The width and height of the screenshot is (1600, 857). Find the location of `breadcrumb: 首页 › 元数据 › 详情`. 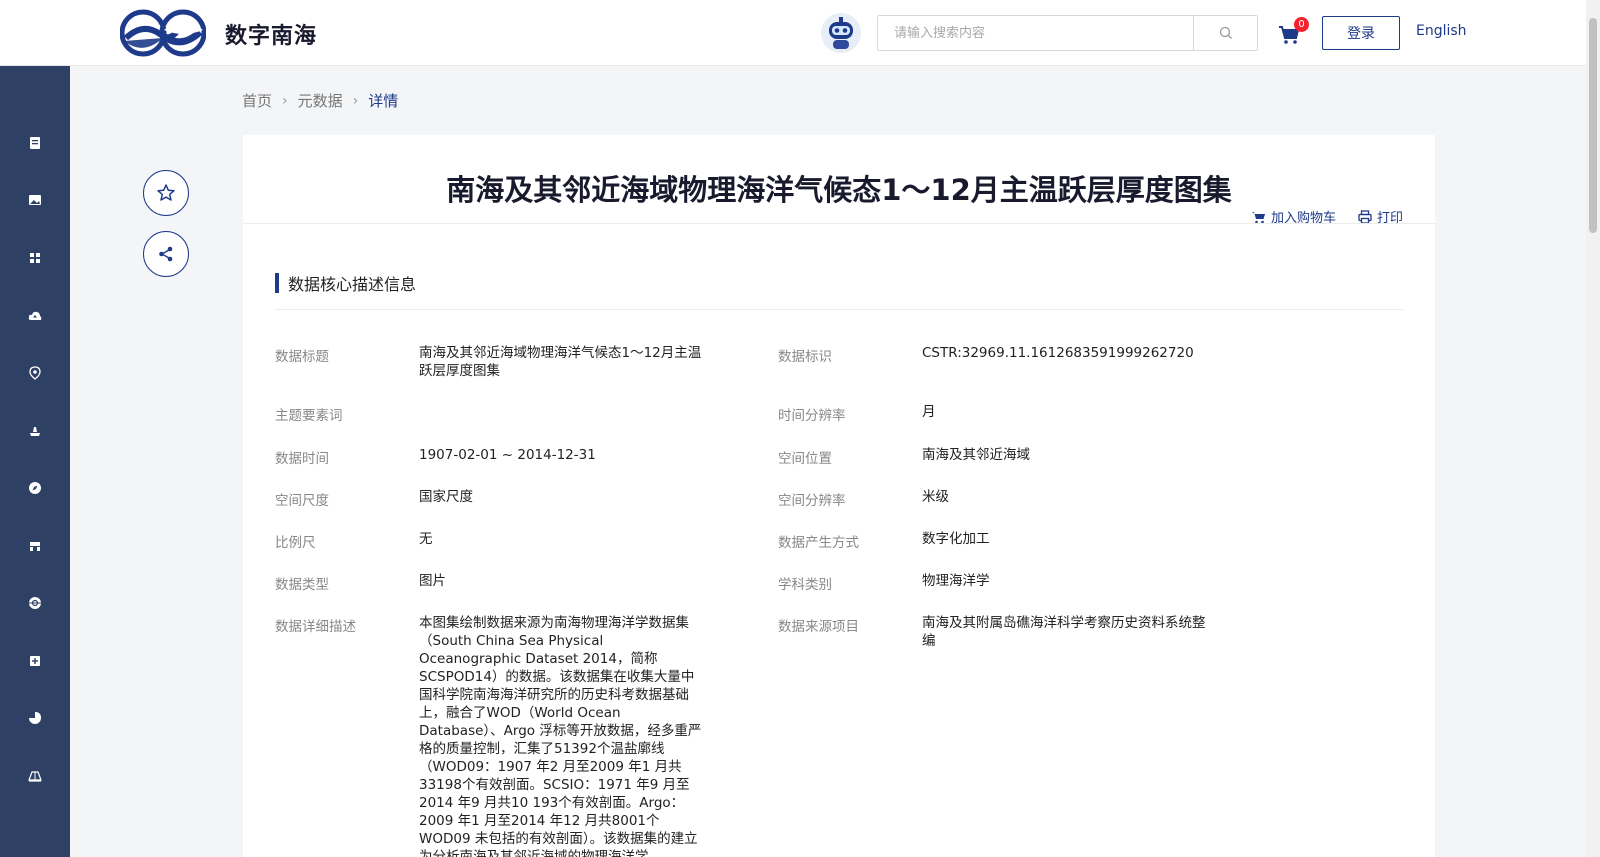

breadcrumb: 首页 › 元数据 › 详情 is located at coordinates (320, 100).